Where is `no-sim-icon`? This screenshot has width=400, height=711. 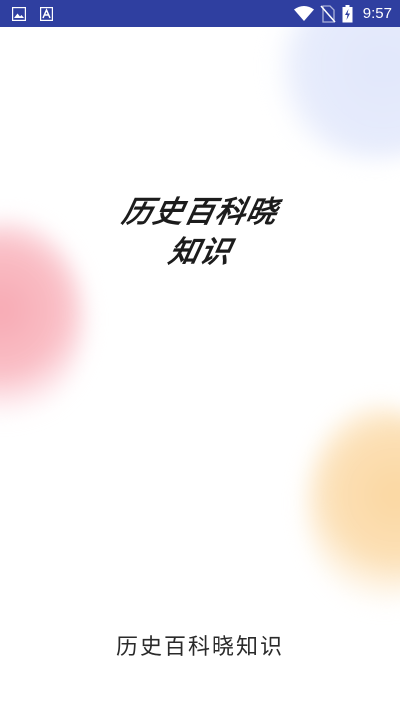 no-sim-icon is located at coordinates (328, 13).